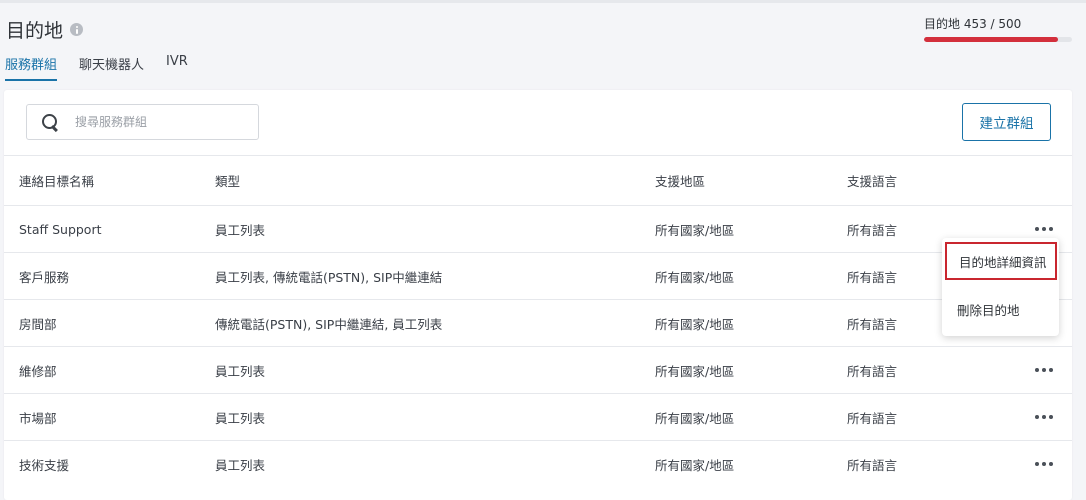 This screenshot has width=1086, height=500. Describe the element at coordinates (227, 180) in the screenshot. I see `column-header-type: 類型` at that location.